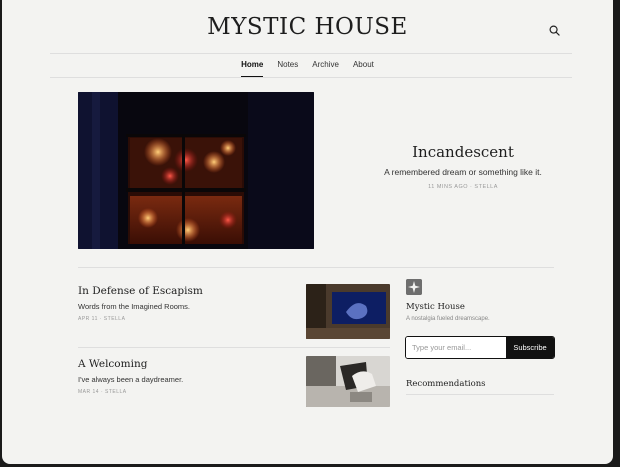 The width and height of the screenshot is (620, 467). Describe the element at coordinates (316, 267) in the screenshot. I see `hero-divider` at that location.